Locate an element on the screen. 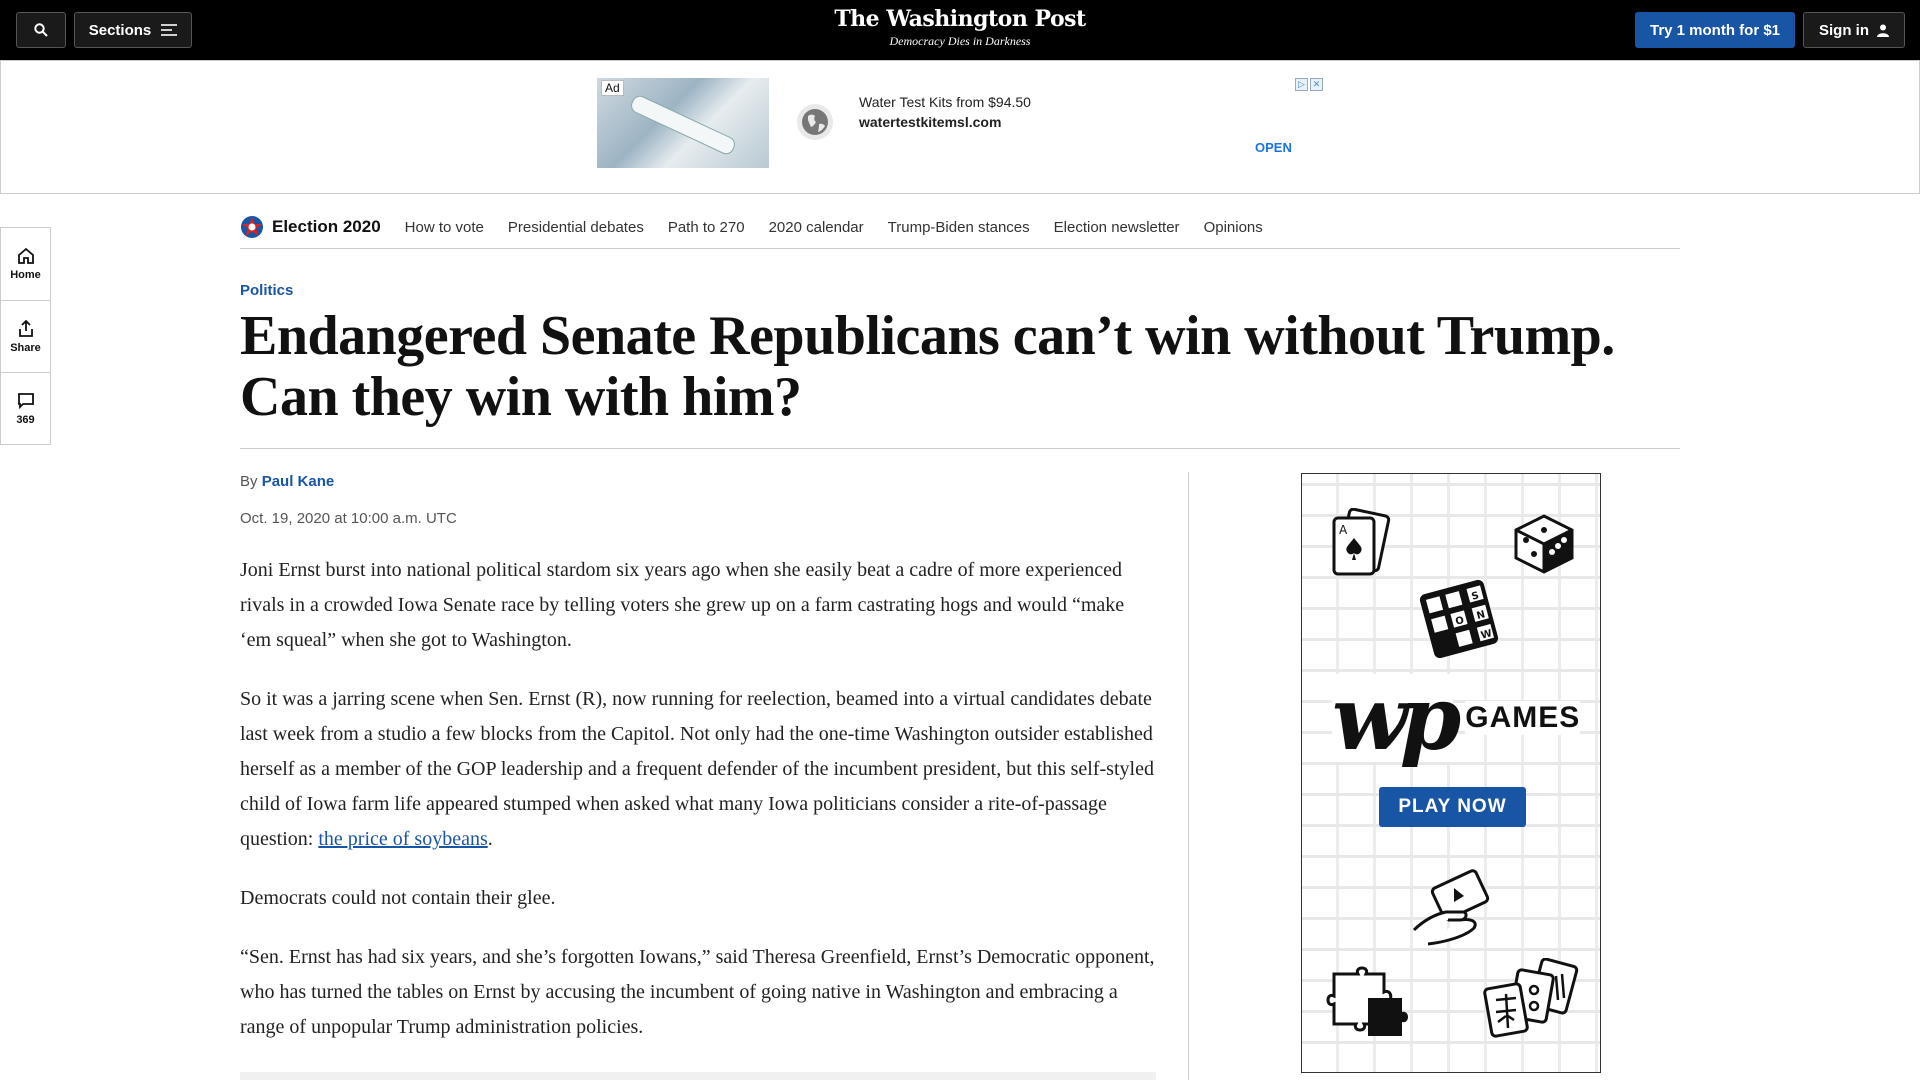  nav-link-trump-biden-stances: Trump-Biden stances is located at coordinates (959, 227).